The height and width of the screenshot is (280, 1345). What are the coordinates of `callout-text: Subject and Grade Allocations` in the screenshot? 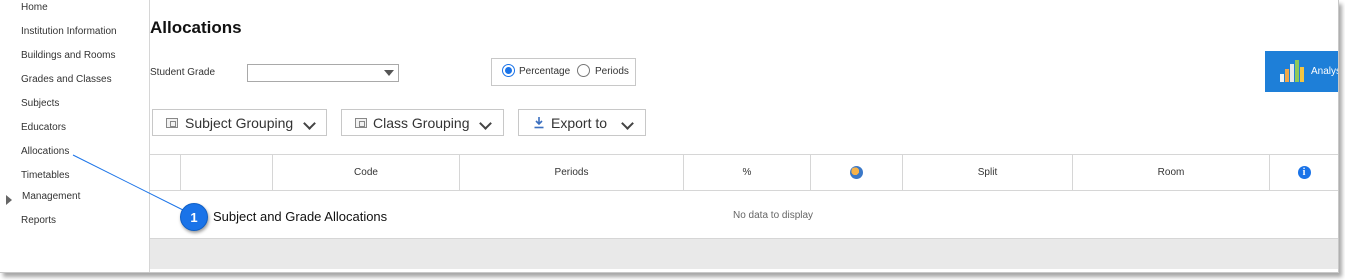 It's located at (300, 216).